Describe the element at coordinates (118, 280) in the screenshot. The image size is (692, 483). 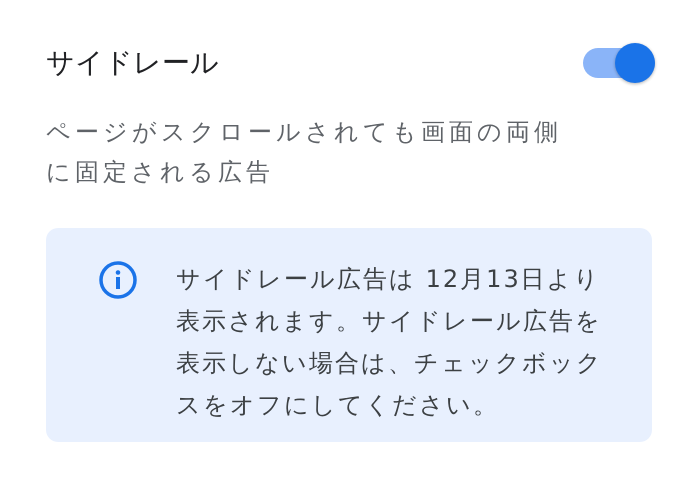
I see `info-icon` at that location.